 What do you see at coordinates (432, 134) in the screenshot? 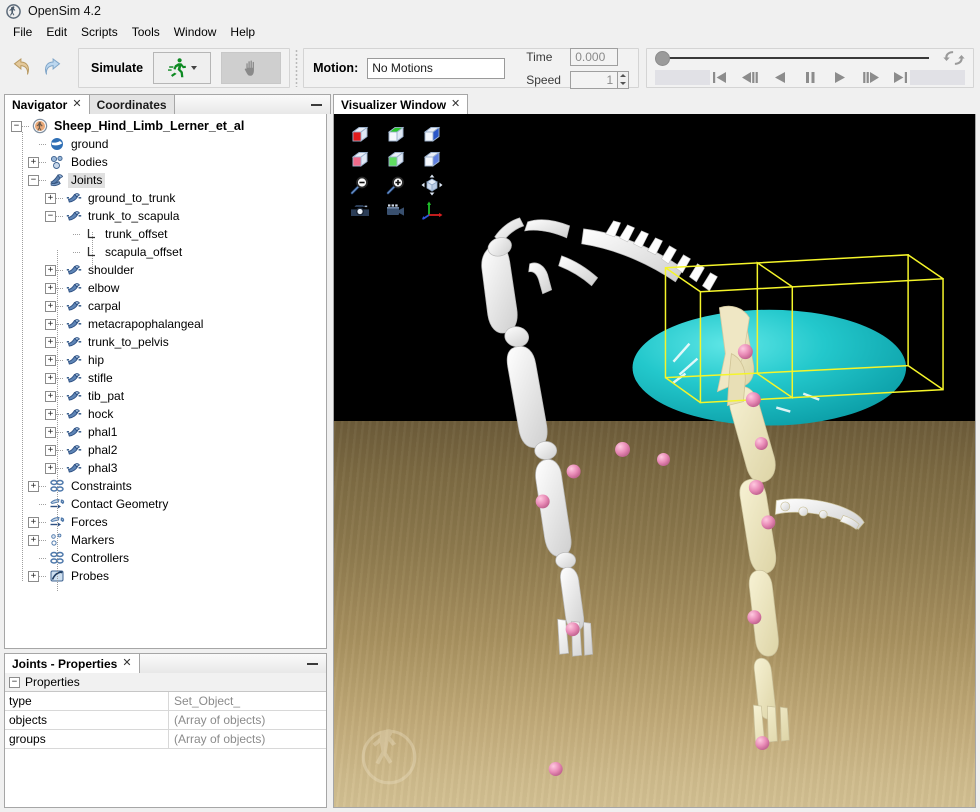
I see `view-right-icon` at bounding box center [432, 134].